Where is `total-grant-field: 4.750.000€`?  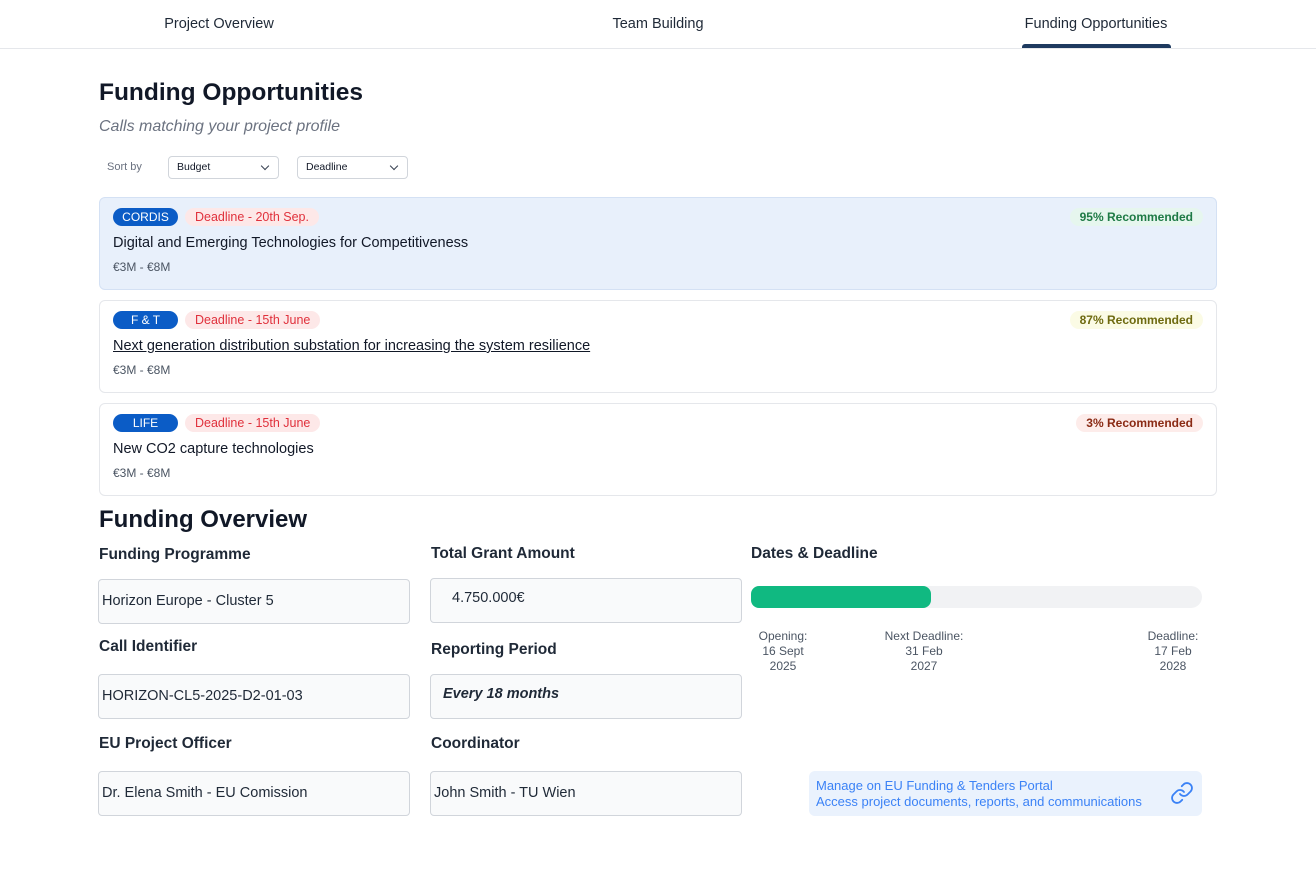 total-grant-field: 4.750.000€ is located at coordinates (586, 600).